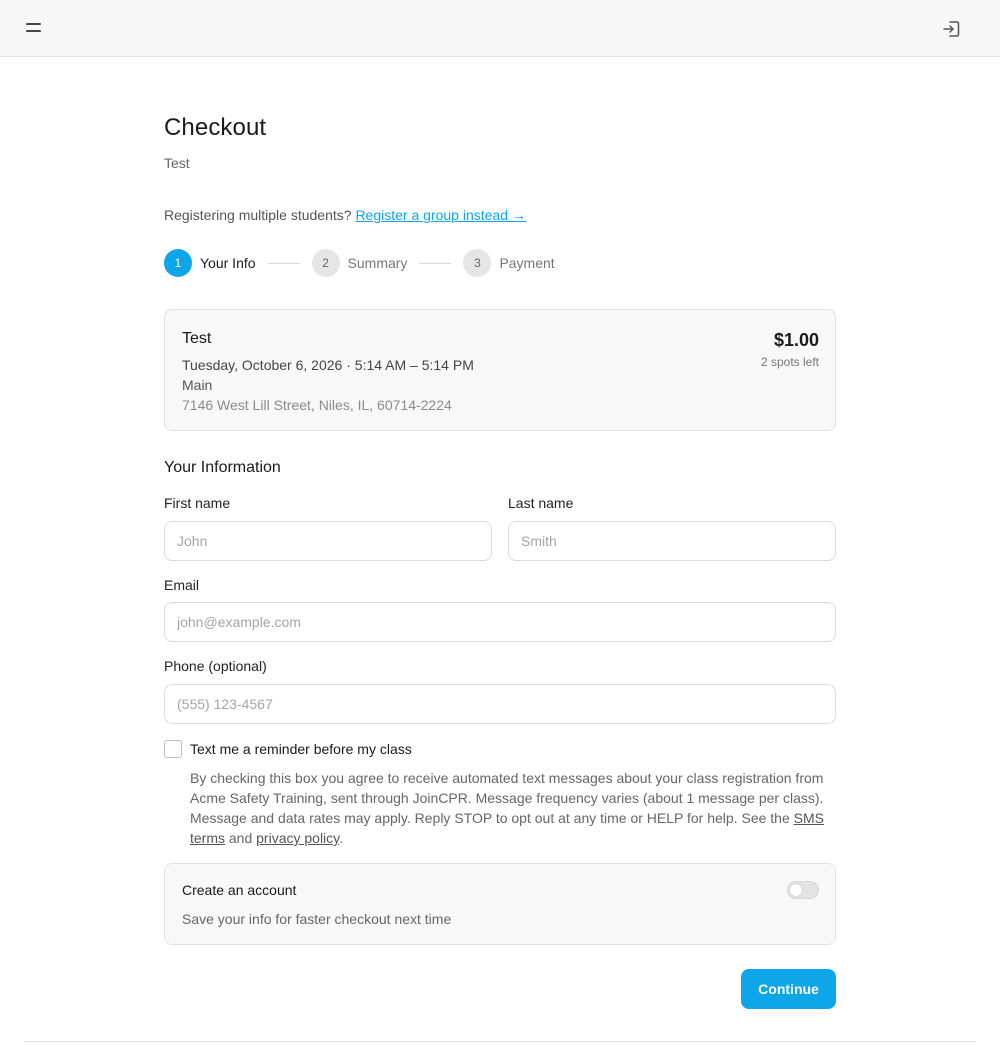 Image resolution: width=1000 pixels, height=1060 pixels. What do you see at coordinates (477, 263) in the screenshot?
I see `step-number: 3` at bounding box center [477, 263].